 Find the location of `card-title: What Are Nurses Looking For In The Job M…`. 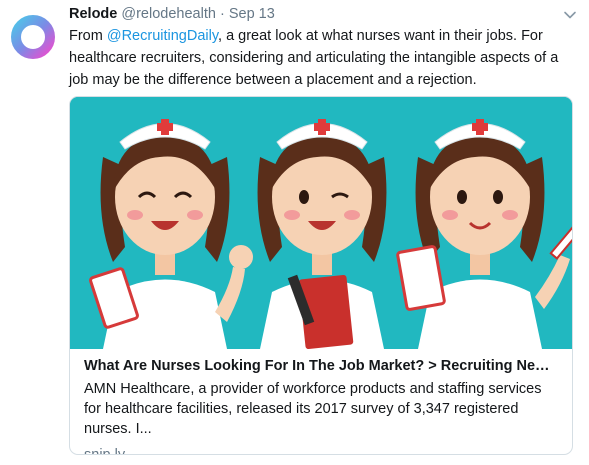

card-title: What Are Nurses Looking For In The Job M… is located at coordinates (321, 366).